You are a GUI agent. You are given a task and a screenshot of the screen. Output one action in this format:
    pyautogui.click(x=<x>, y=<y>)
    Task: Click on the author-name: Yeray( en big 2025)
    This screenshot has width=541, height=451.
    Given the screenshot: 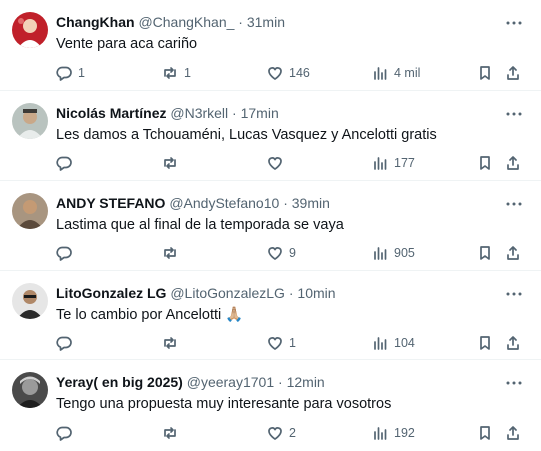 What is the action you would take?
    pyautogui.click(x=119, y=382)
    